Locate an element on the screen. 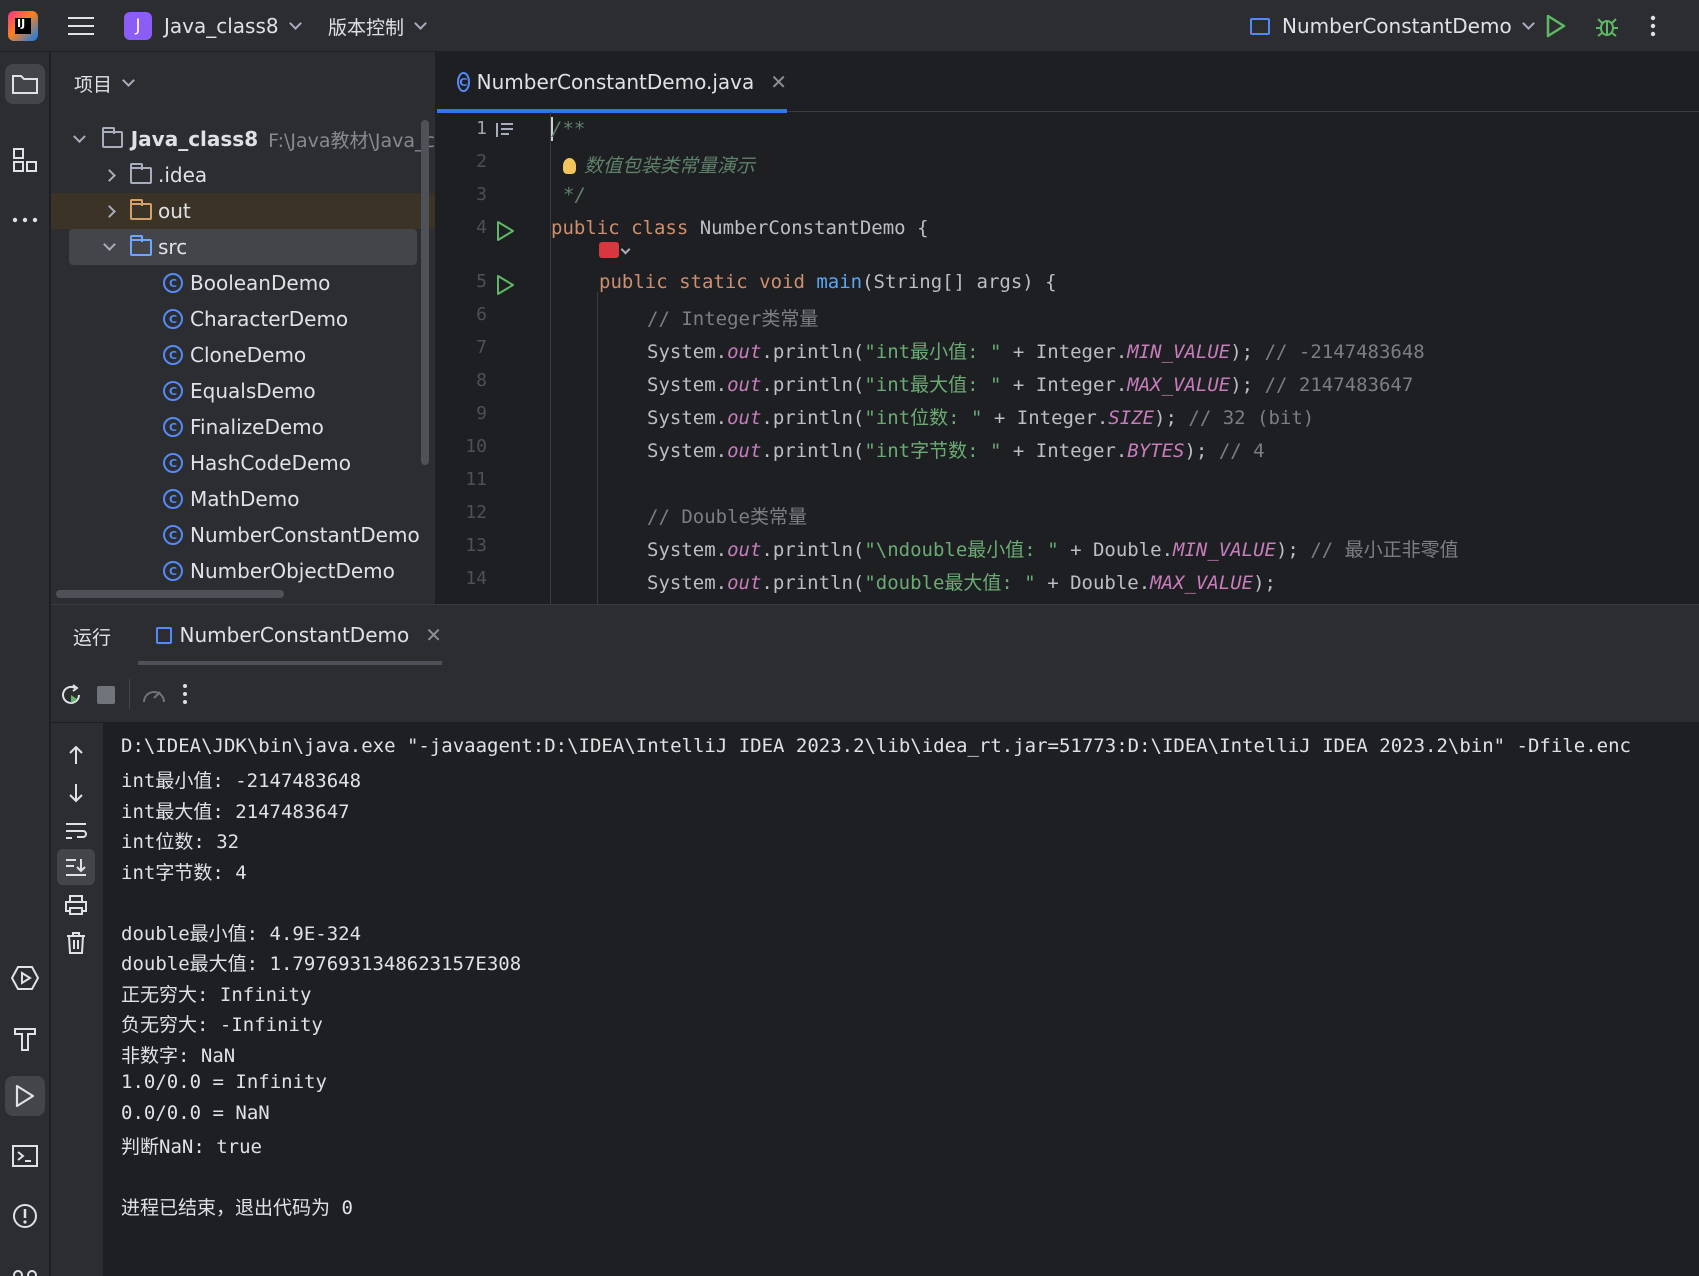  terminal-tool-button is located at coordinates (25, 1156).